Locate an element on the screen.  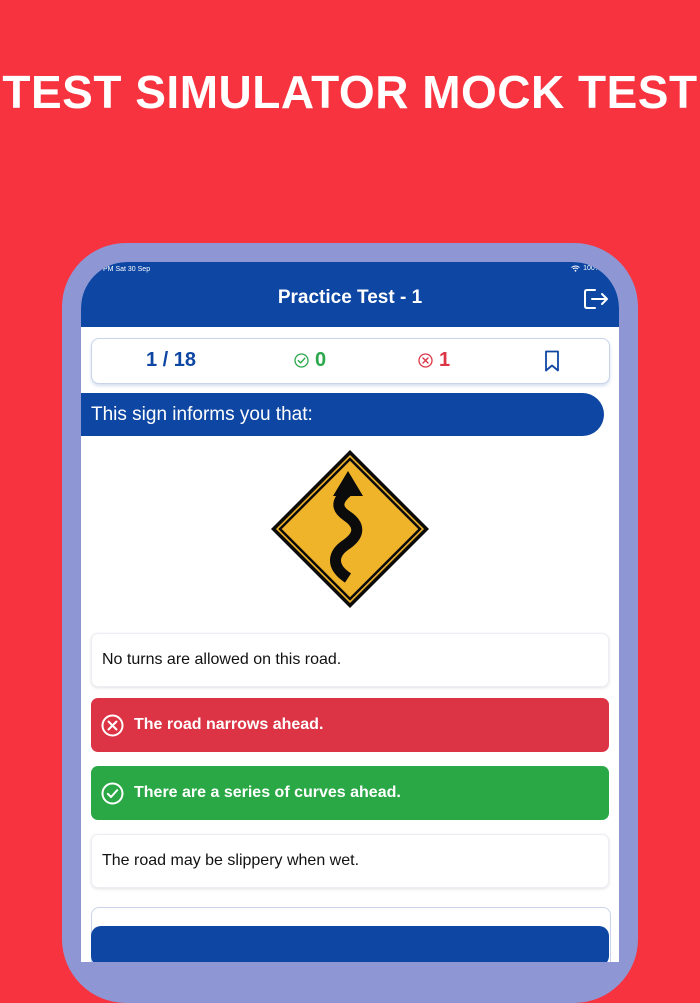
nav-bar: PM Sat 30 Sep 100% Practice Test - 1 is located at coordinates (350, 294).